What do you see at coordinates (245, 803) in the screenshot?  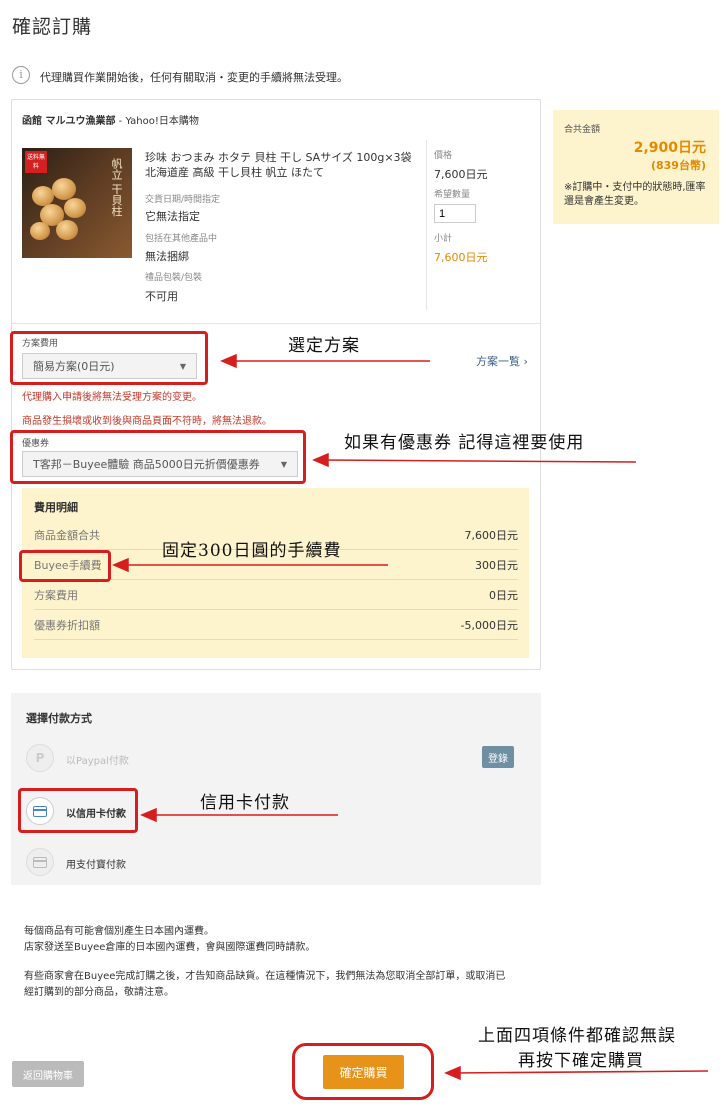 I see `annotation-card: 信用卡付款` at bounding box center [245, 803].